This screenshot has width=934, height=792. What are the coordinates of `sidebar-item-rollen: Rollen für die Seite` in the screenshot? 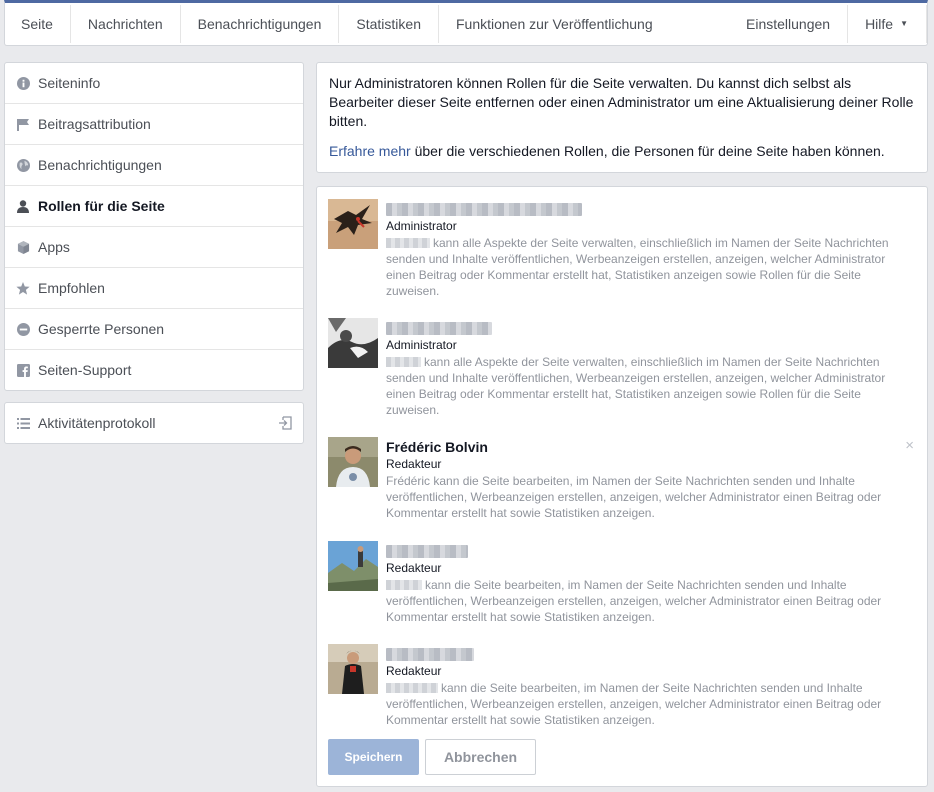 It's located at (154, 205).